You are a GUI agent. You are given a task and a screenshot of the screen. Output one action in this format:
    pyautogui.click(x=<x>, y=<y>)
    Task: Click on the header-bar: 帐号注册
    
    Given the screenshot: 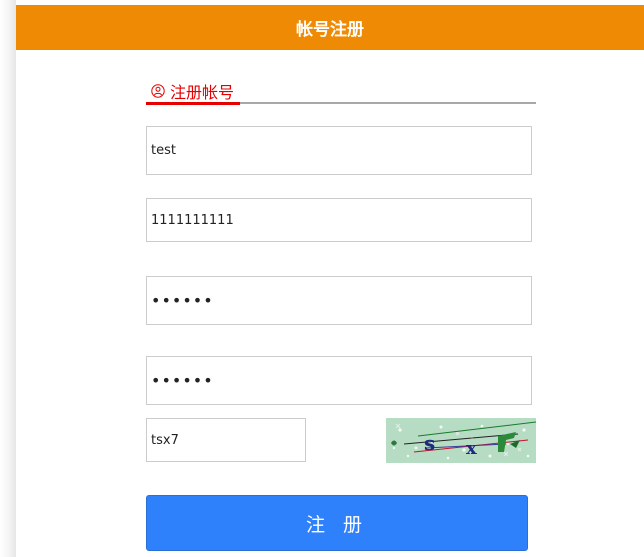 What is the action you would take?
    pyautogui.click(x=330, y=27)
    